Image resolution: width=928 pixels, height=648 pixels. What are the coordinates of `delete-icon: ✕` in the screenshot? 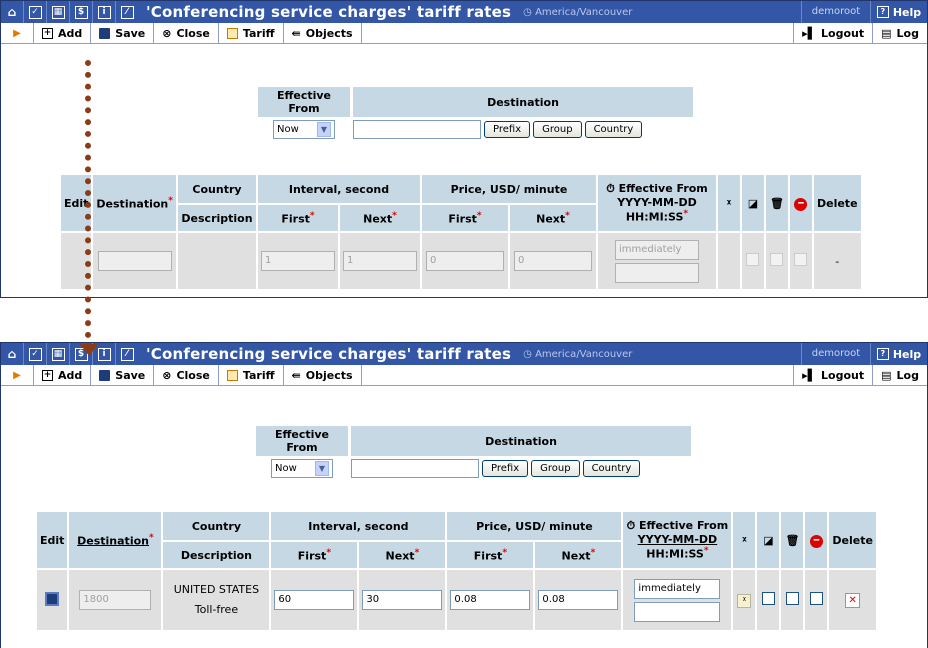 It's located at (853, 600).